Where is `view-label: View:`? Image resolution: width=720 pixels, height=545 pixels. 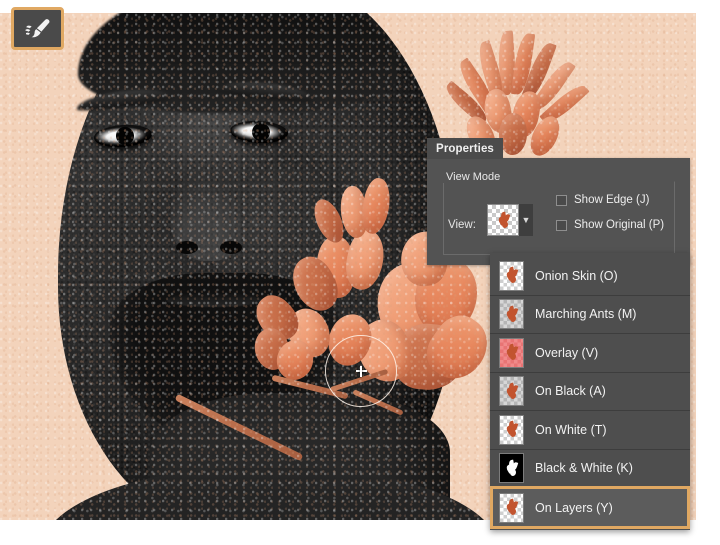
view-label: View: is located at coordinates (462, 225).